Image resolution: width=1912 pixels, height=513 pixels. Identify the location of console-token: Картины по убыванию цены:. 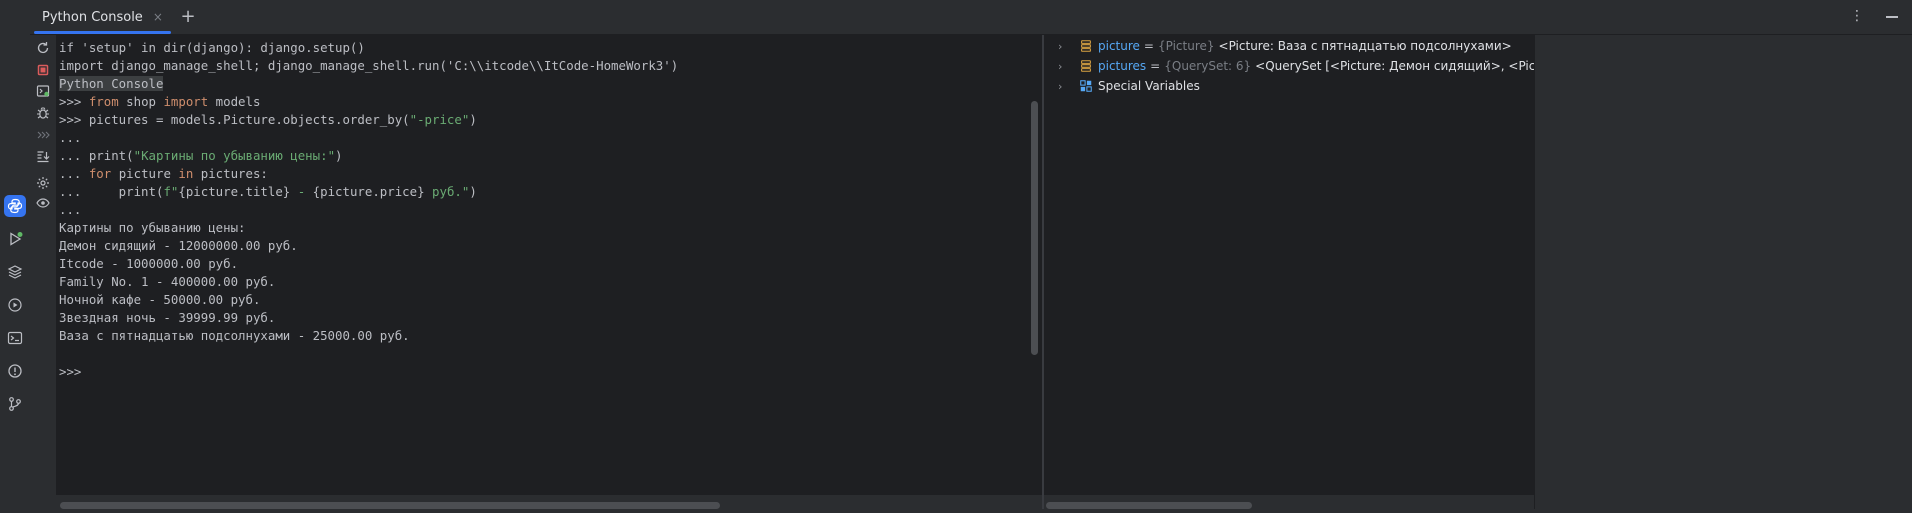
(152, 227).